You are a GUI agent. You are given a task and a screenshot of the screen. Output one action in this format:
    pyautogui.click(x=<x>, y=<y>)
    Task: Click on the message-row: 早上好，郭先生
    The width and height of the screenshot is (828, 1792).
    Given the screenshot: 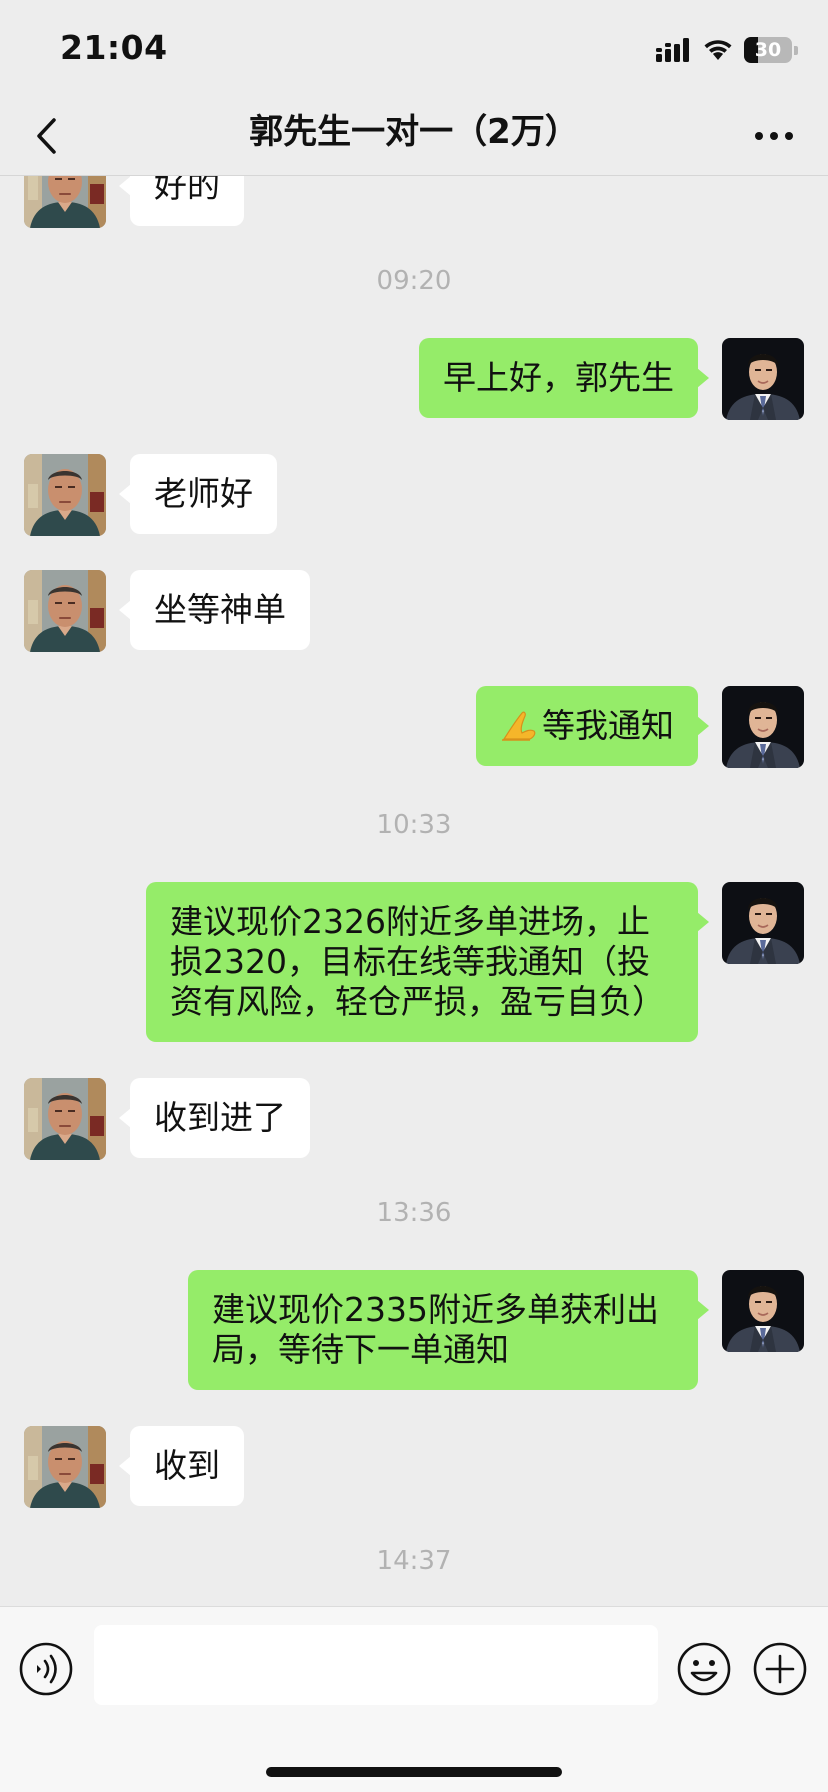 What is the action you would take?
    pyautogui.click(x=414, y=379)
    